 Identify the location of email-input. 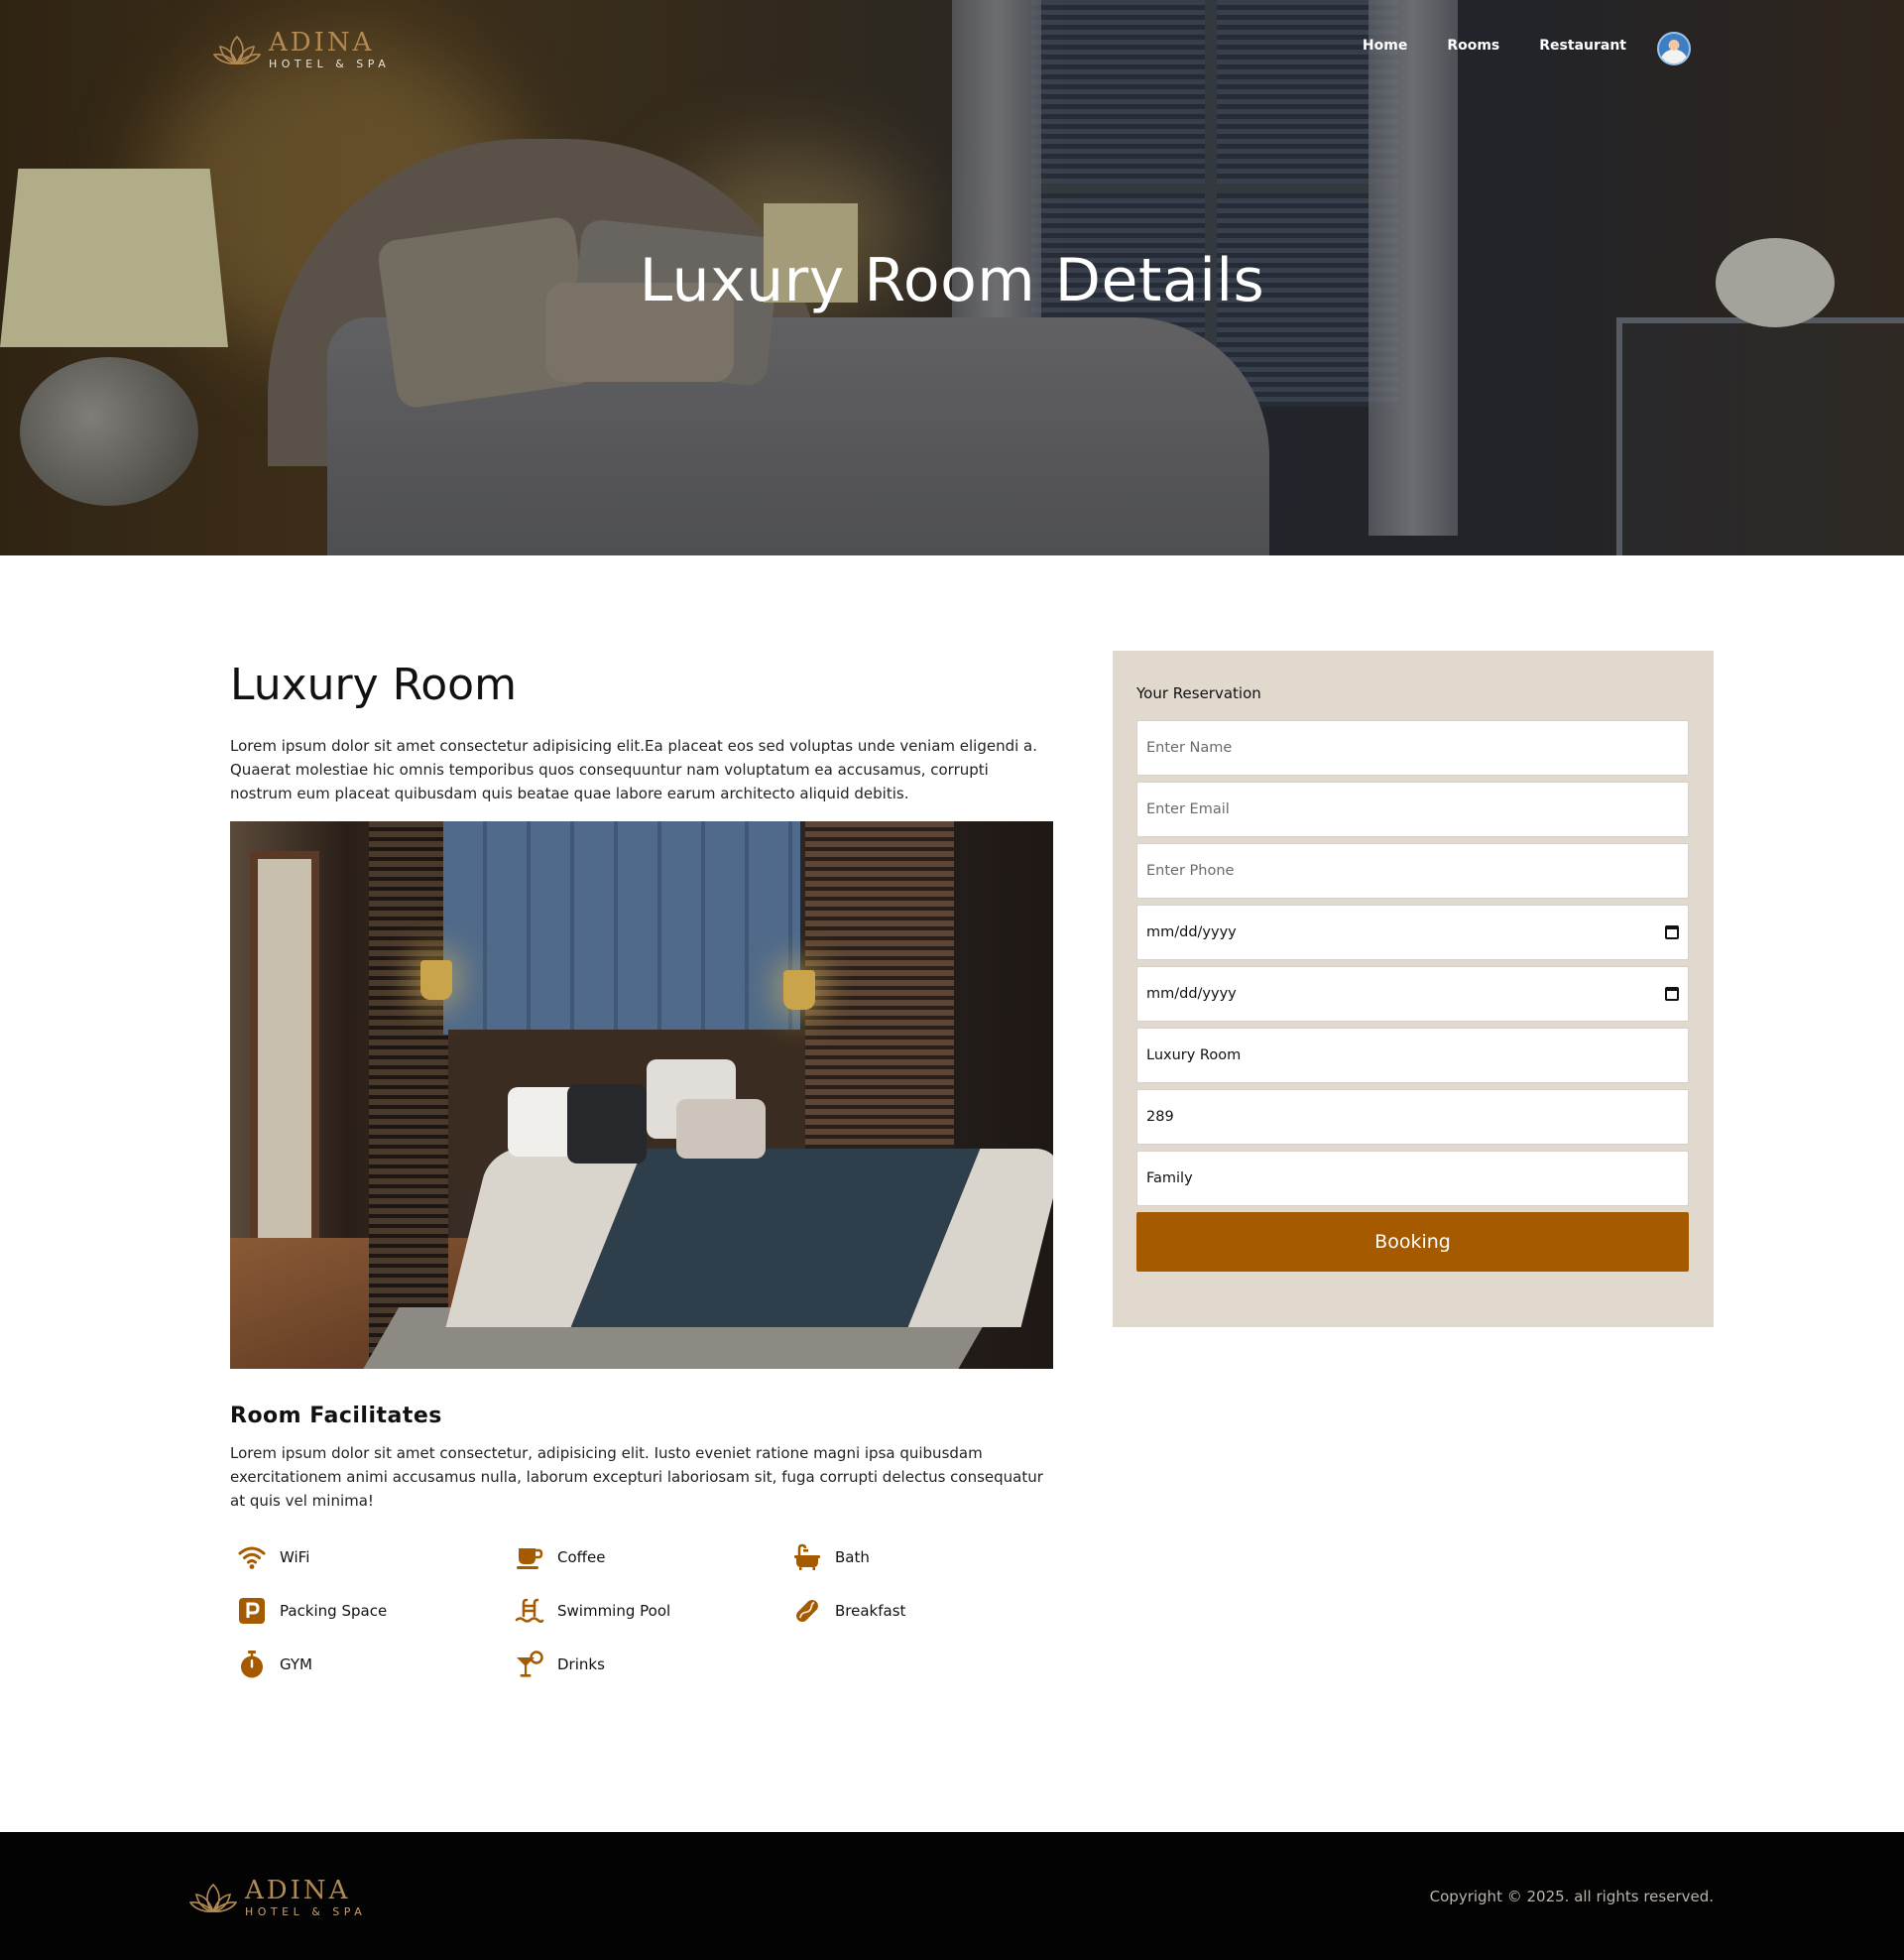
(1412, 809).